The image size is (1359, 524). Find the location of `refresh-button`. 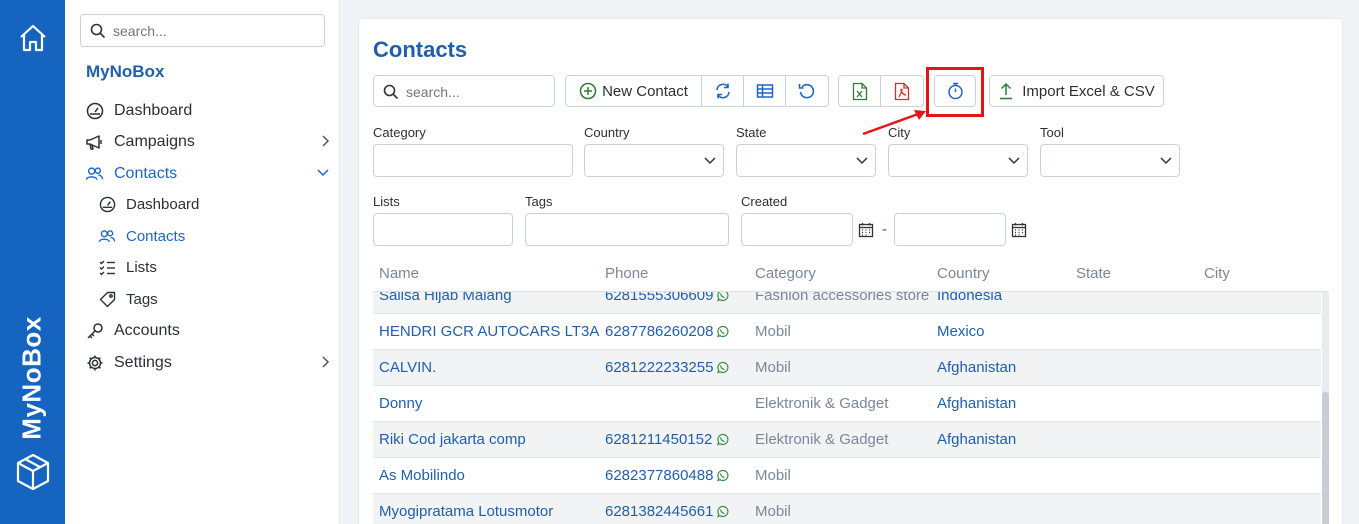

refresh-button is located at coordinates (723, 91).